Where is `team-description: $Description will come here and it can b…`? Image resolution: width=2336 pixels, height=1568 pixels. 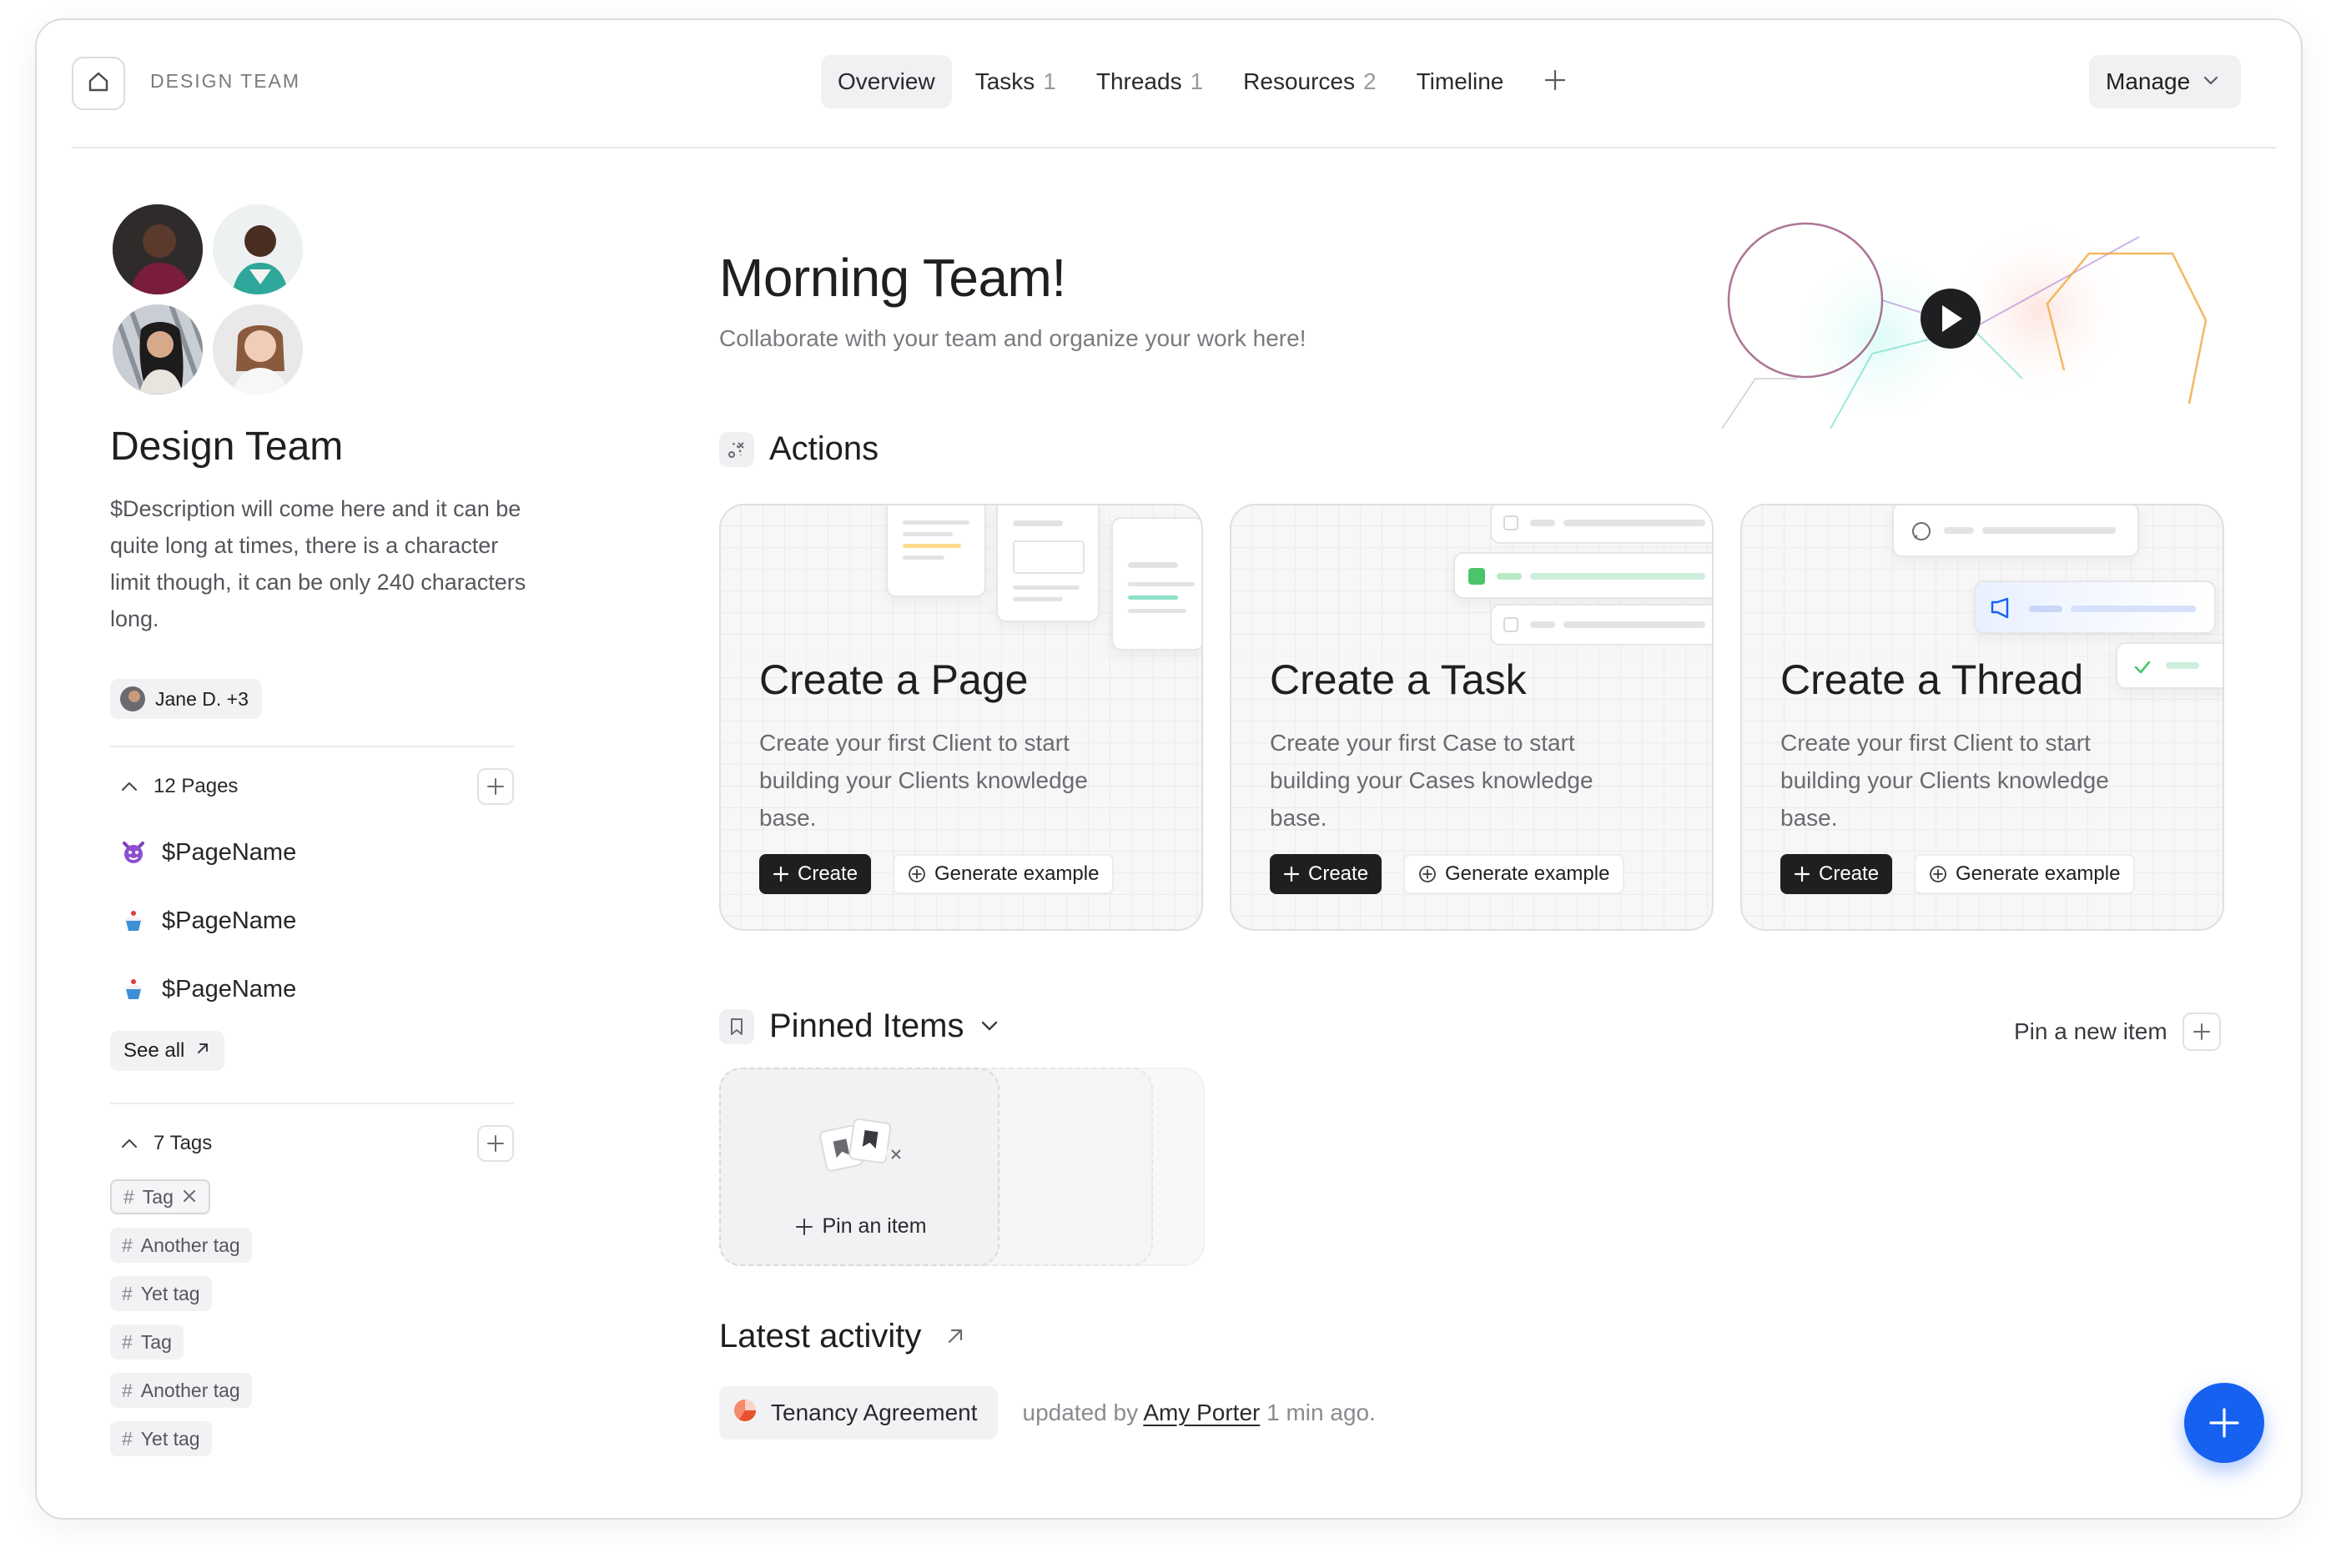 team-description: $Description will come here and it can b… is located at coordinates (318, 563).